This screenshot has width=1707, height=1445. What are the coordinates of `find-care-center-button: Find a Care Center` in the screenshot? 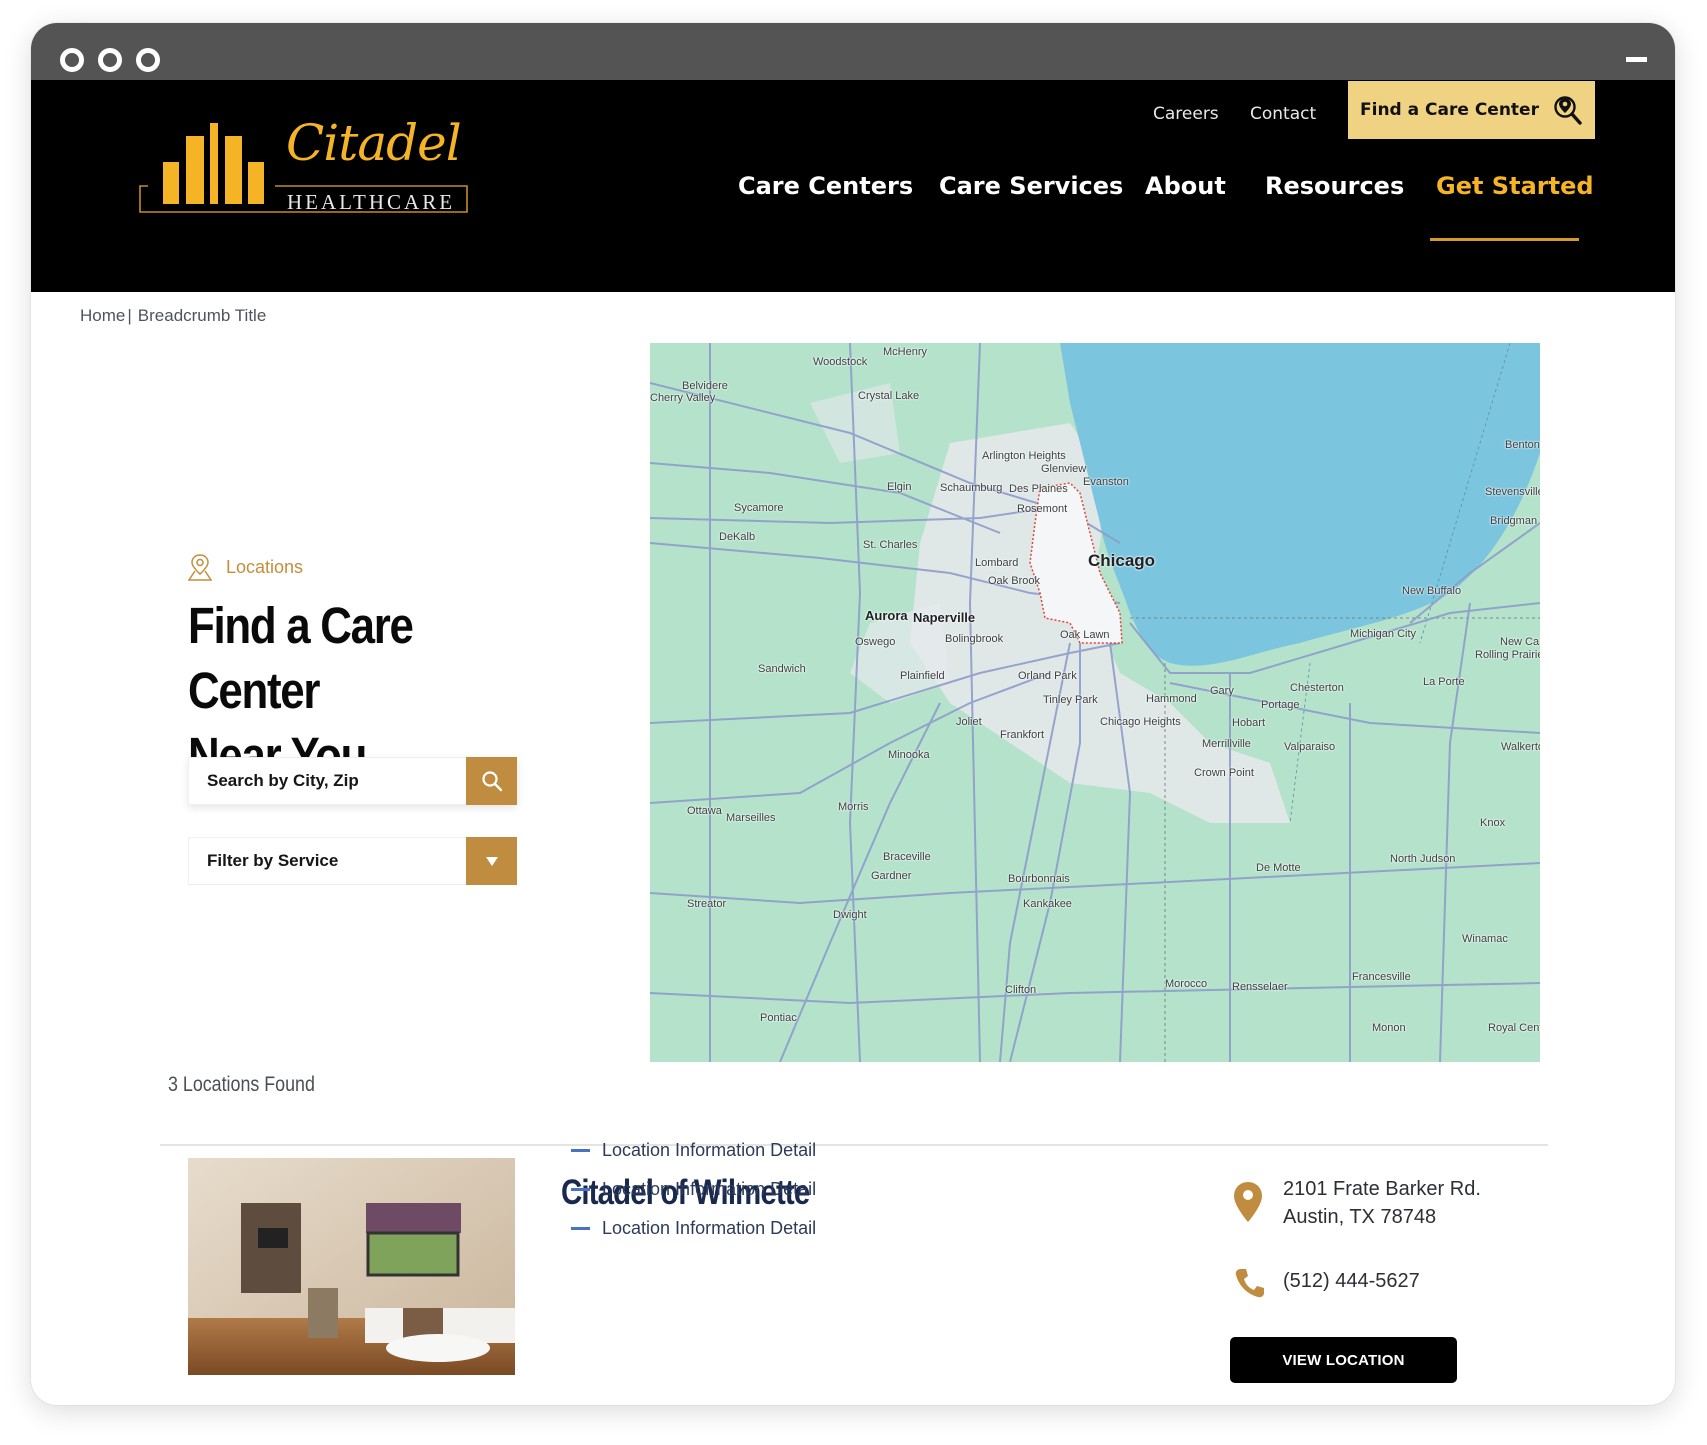 It's located at (1471, 110).